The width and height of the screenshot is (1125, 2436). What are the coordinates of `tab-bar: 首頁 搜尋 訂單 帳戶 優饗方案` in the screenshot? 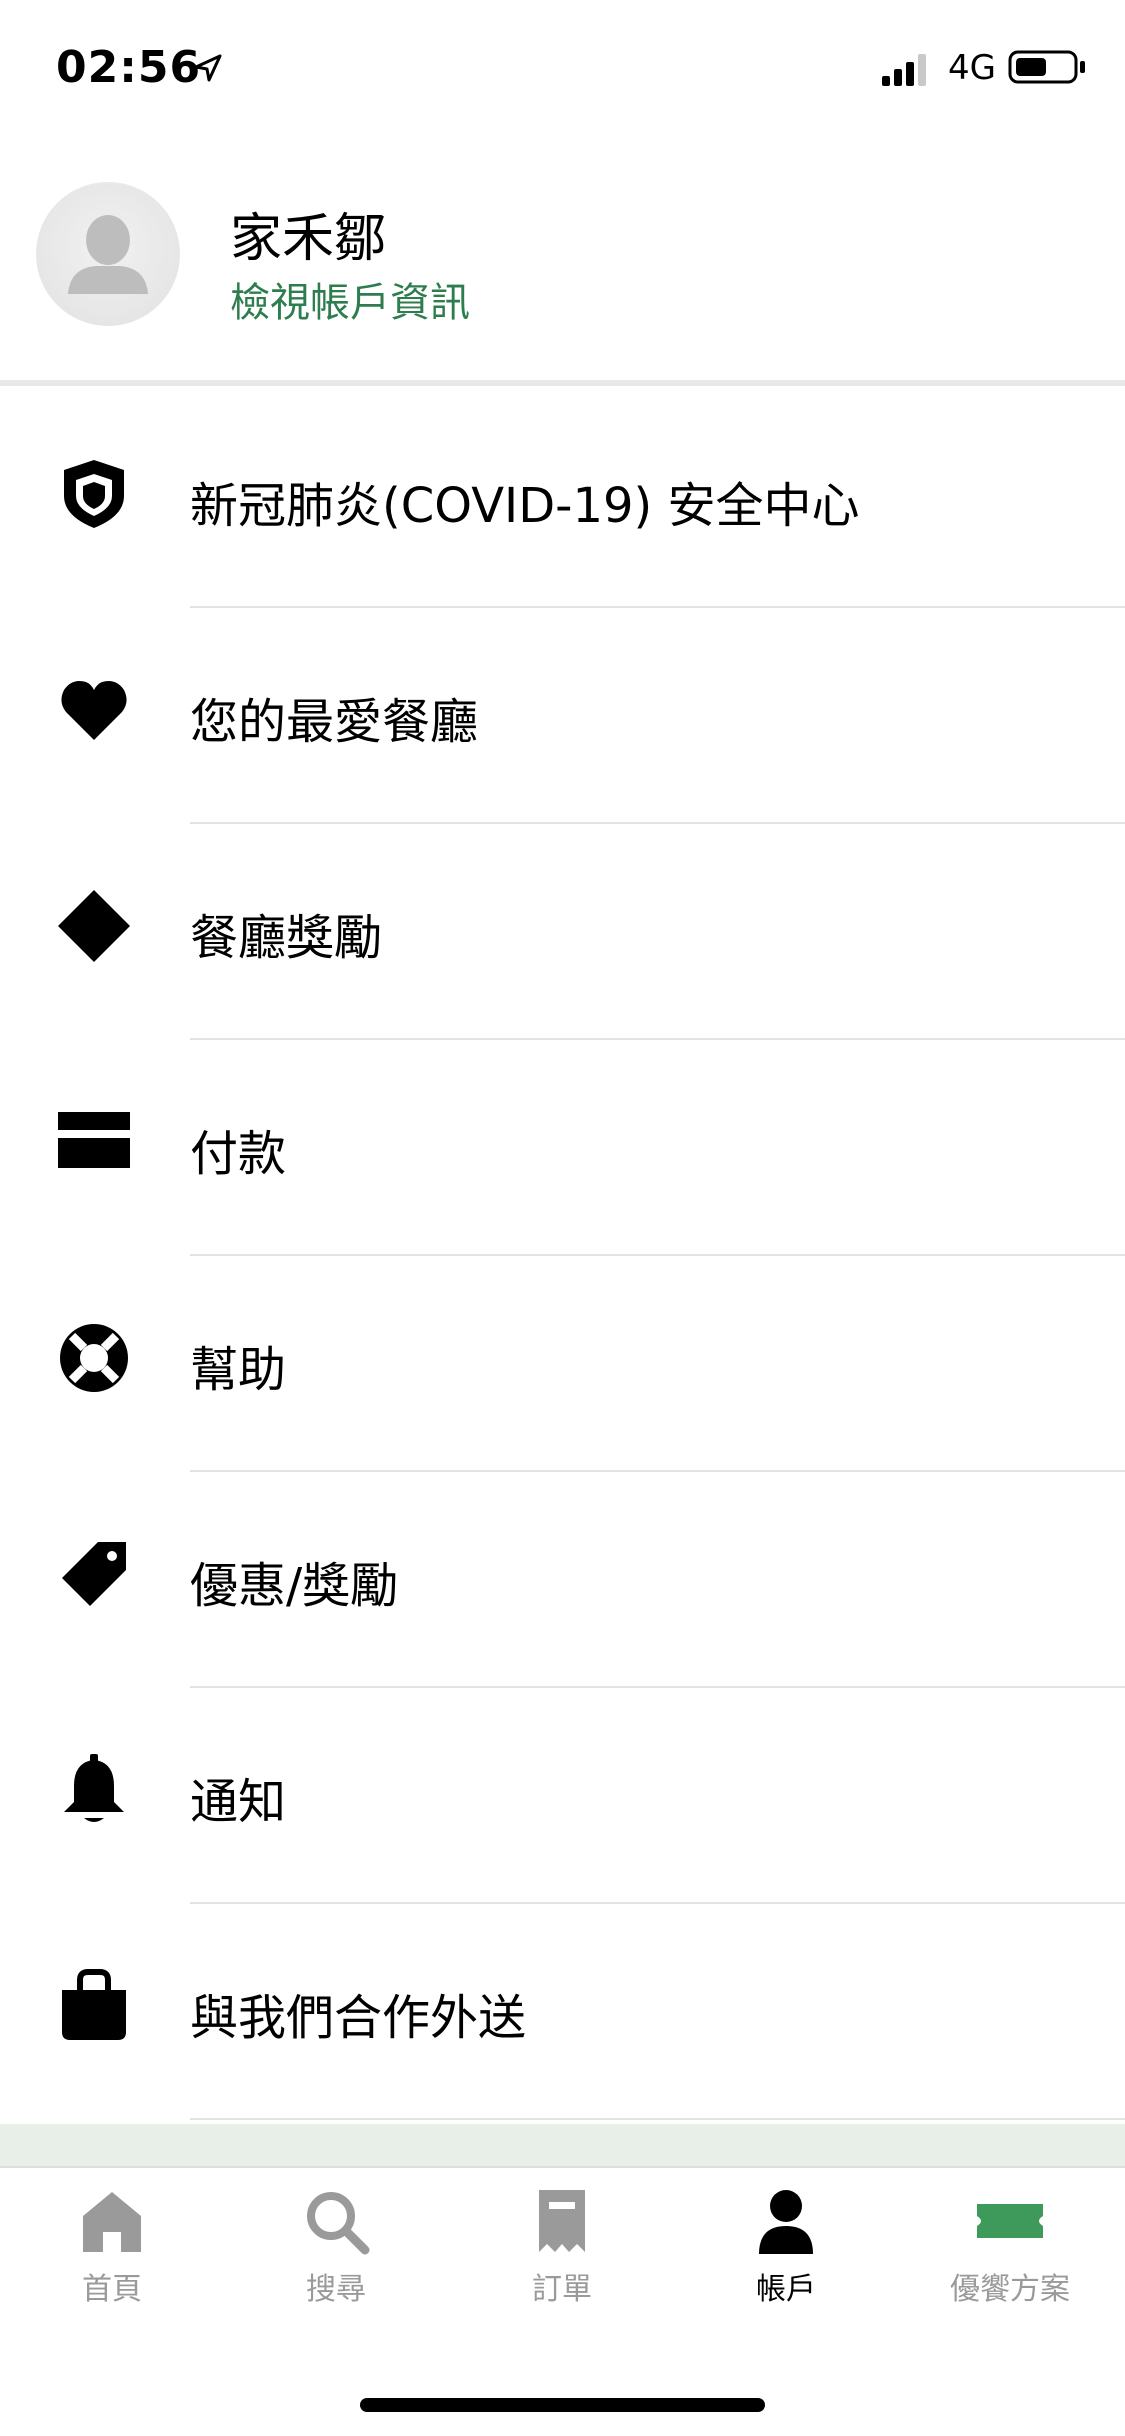 It's located at (562, 2242).